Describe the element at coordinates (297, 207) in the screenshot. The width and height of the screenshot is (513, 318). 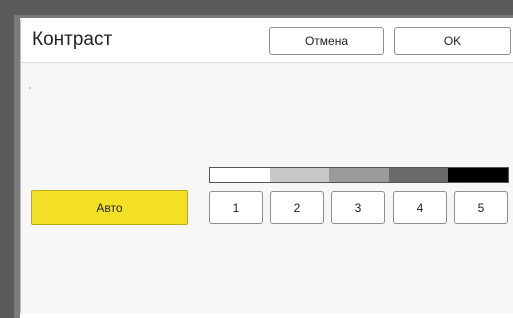
I see `contrast-level-2-button: 2` at that location.